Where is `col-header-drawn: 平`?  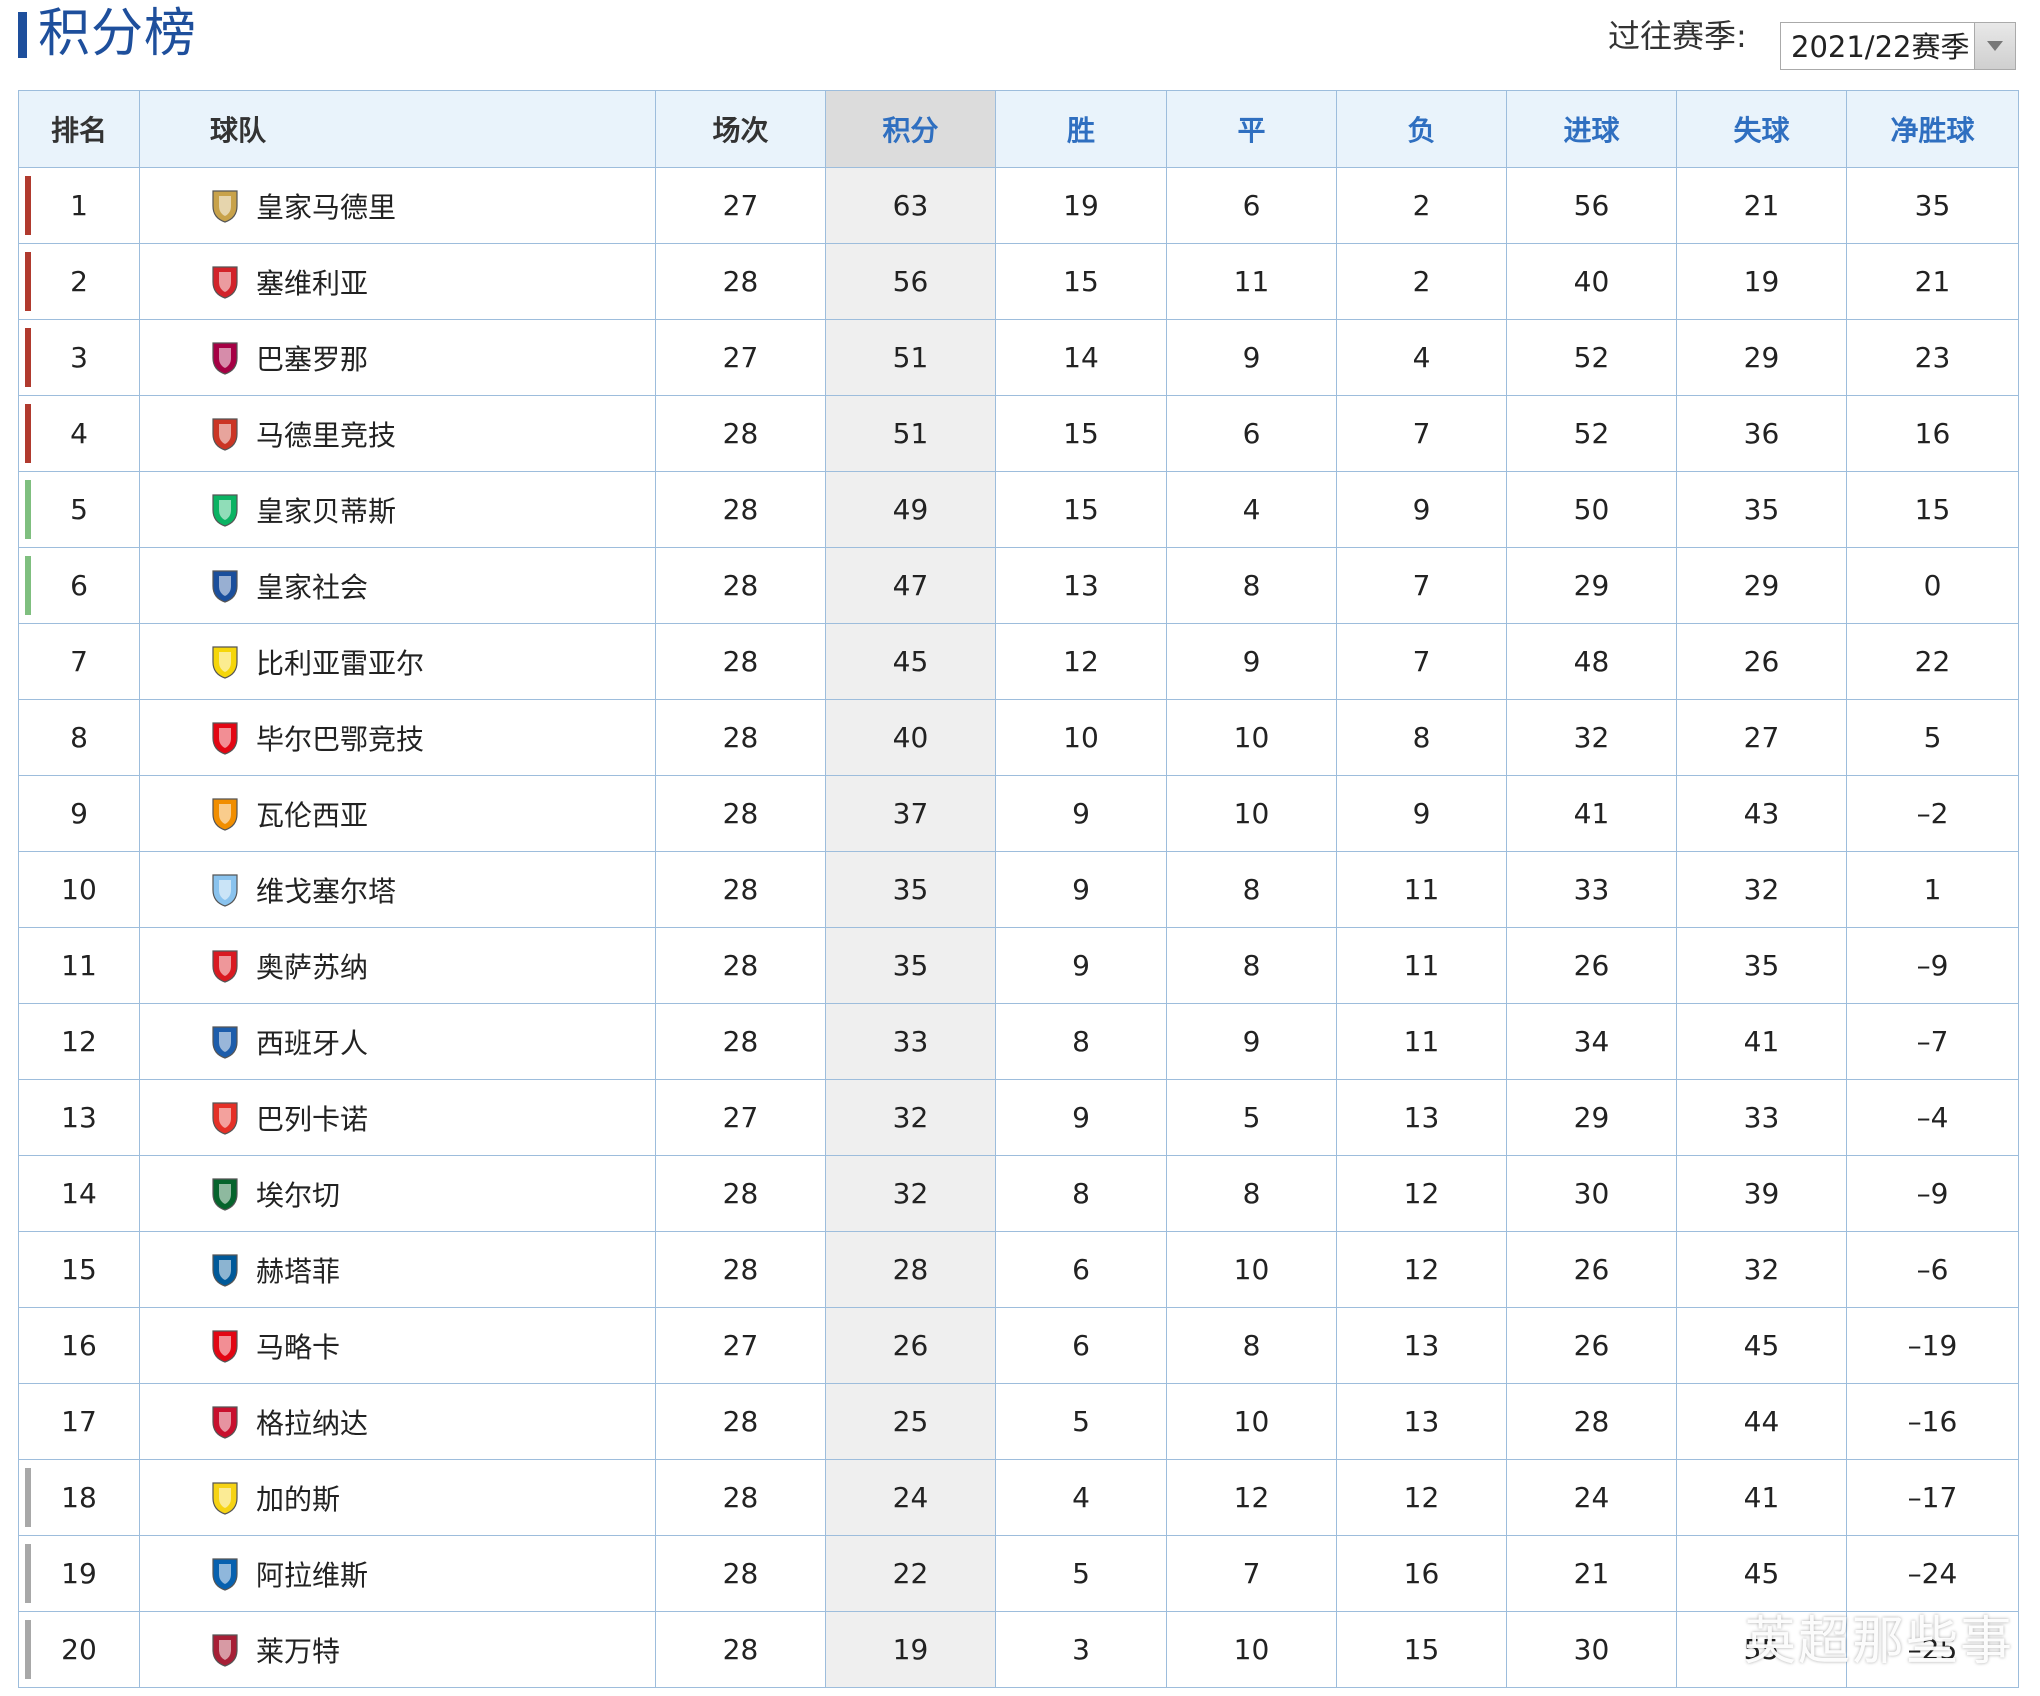
col-header-drawn: 平 is located at coordinates (1251, 129).